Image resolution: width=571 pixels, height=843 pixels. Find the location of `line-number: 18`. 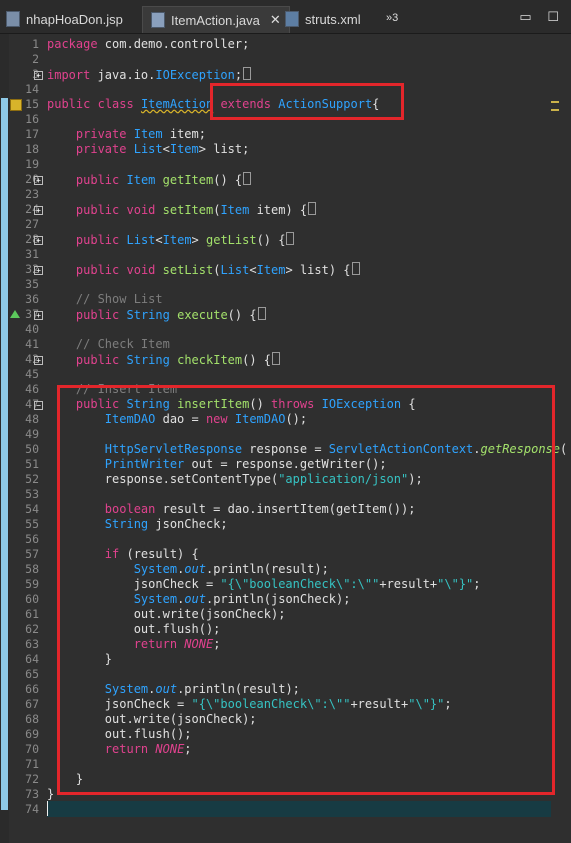

line-number: 18 is located at coordinates (32, 149).